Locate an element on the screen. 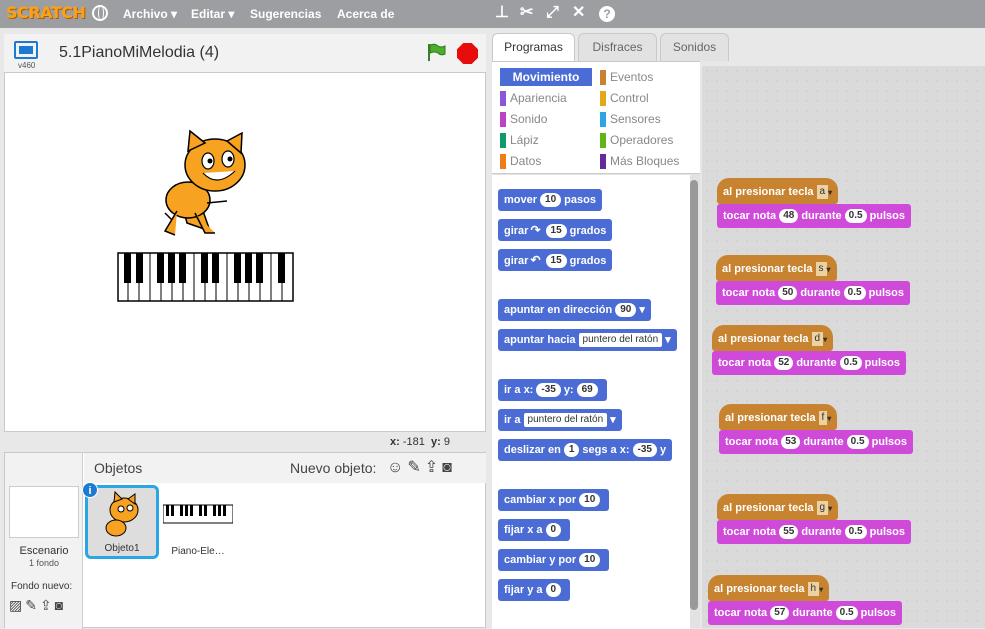 Image resolution: width=985 pixels, height=629 pixels. note-input: 53 is located at coordinates (791, 442).